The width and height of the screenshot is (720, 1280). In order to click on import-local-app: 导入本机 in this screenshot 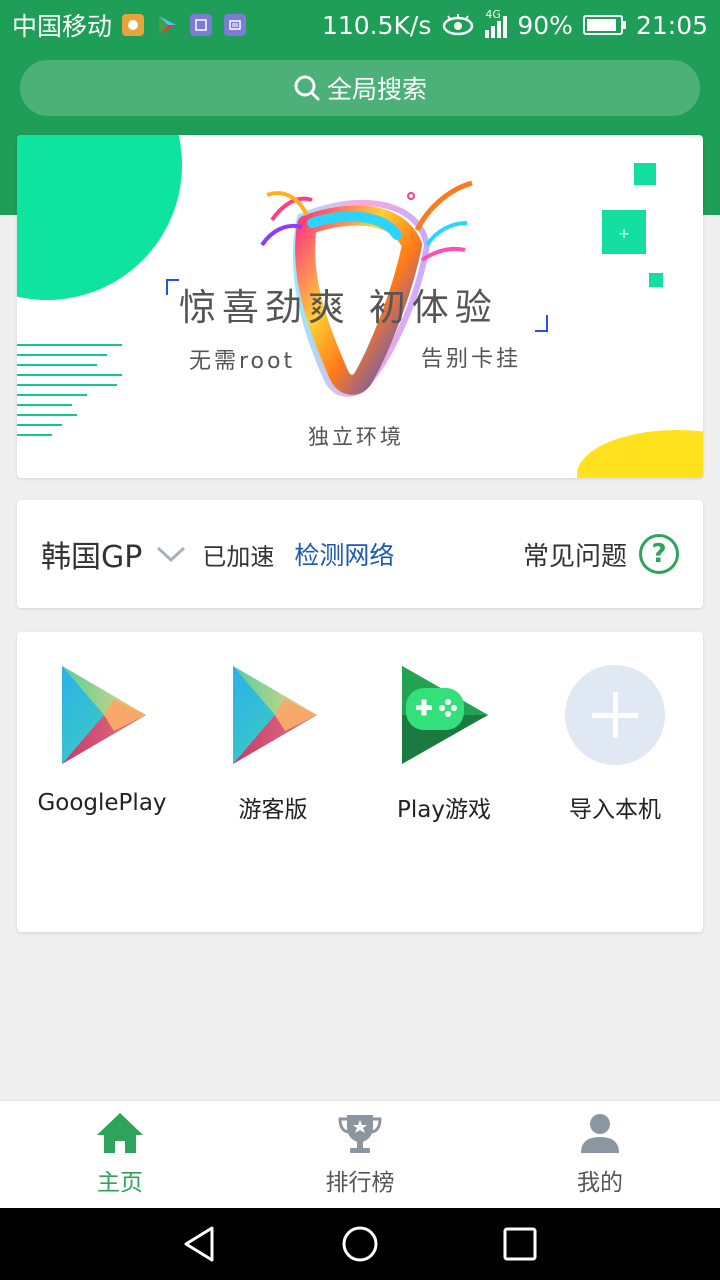, I will do `click(615, 743)`.